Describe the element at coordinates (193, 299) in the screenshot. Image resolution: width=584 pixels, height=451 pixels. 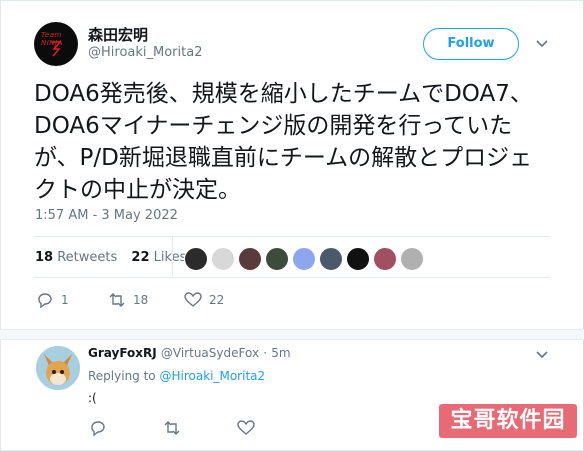
I see `heart-icon` at that location.